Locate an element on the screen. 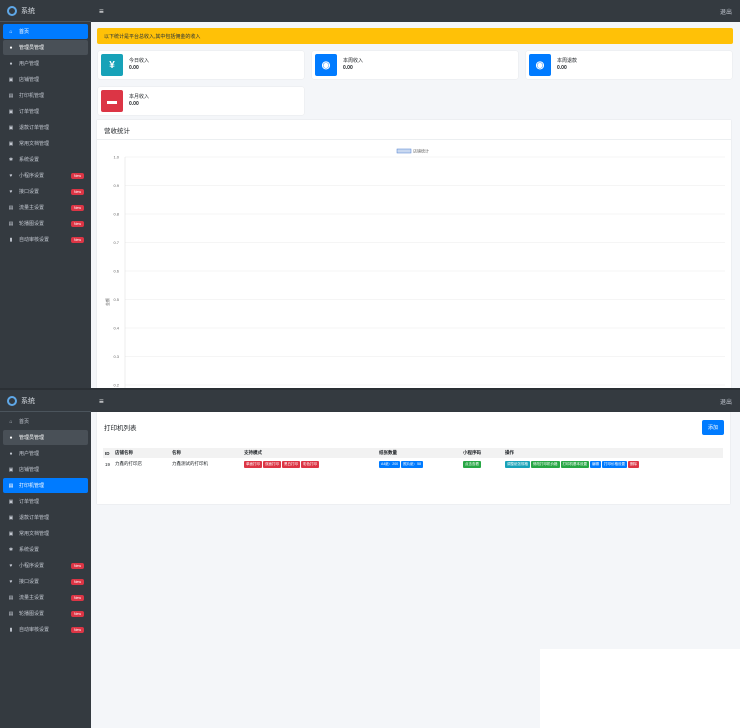 Image resolution: width=740 pixels, height=728 pixels. stat-icon: ◉ is located at coordinates (540, 65).